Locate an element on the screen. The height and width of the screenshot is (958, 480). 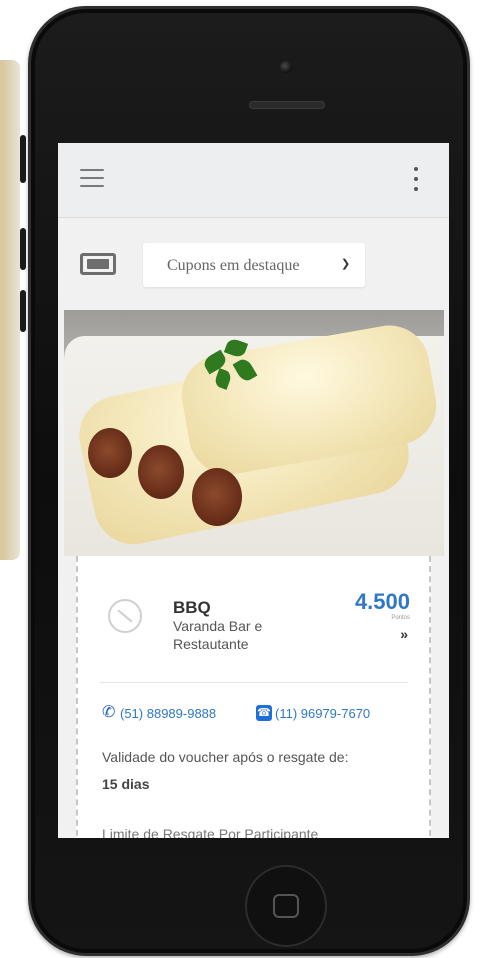
validity-label: Validade do voucher após o resgate de: is located at coordinates (225, 757).